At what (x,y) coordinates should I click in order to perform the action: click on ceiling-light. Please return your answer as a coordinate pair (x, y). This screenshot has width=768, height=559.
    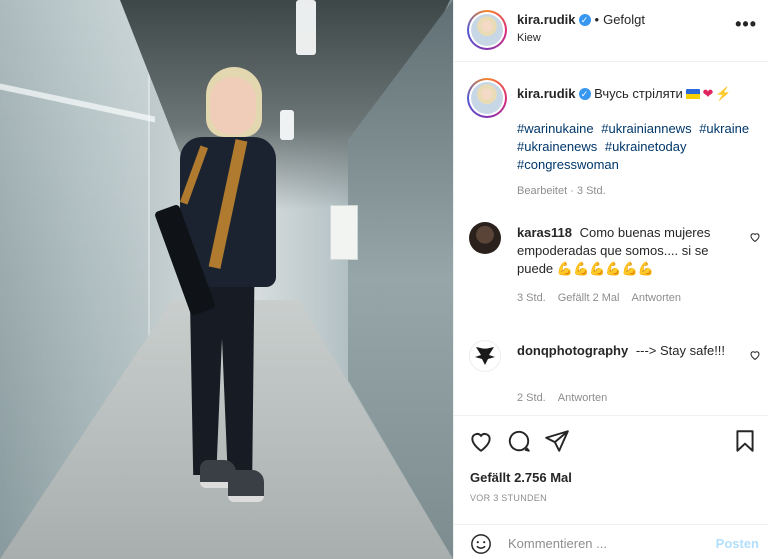
    Looking at the image, I should click on (306, 27).